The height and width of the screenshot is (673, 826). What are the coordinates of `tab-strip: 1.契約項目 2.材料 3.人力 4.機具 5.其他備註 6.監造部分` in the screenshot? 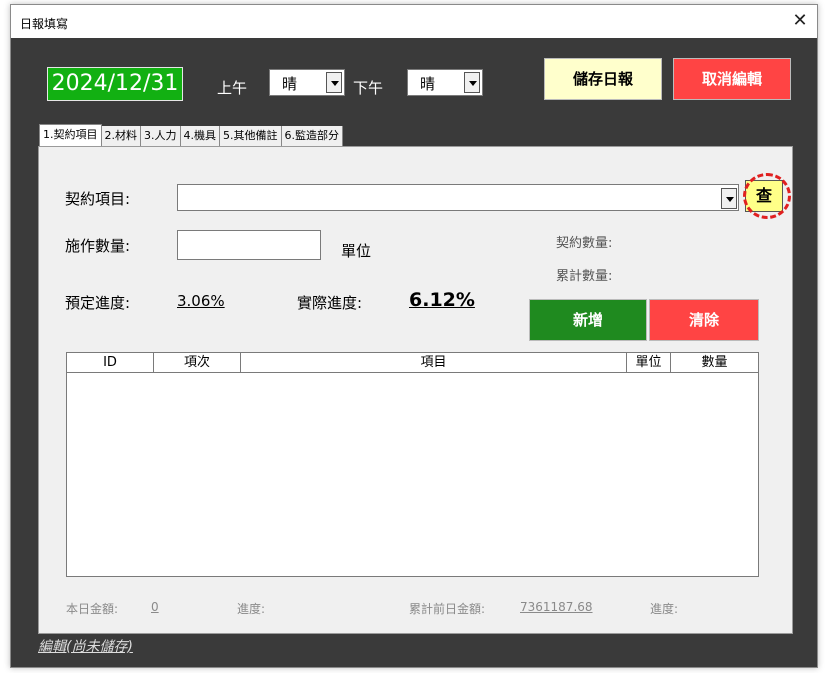 It's located at (191, 135).